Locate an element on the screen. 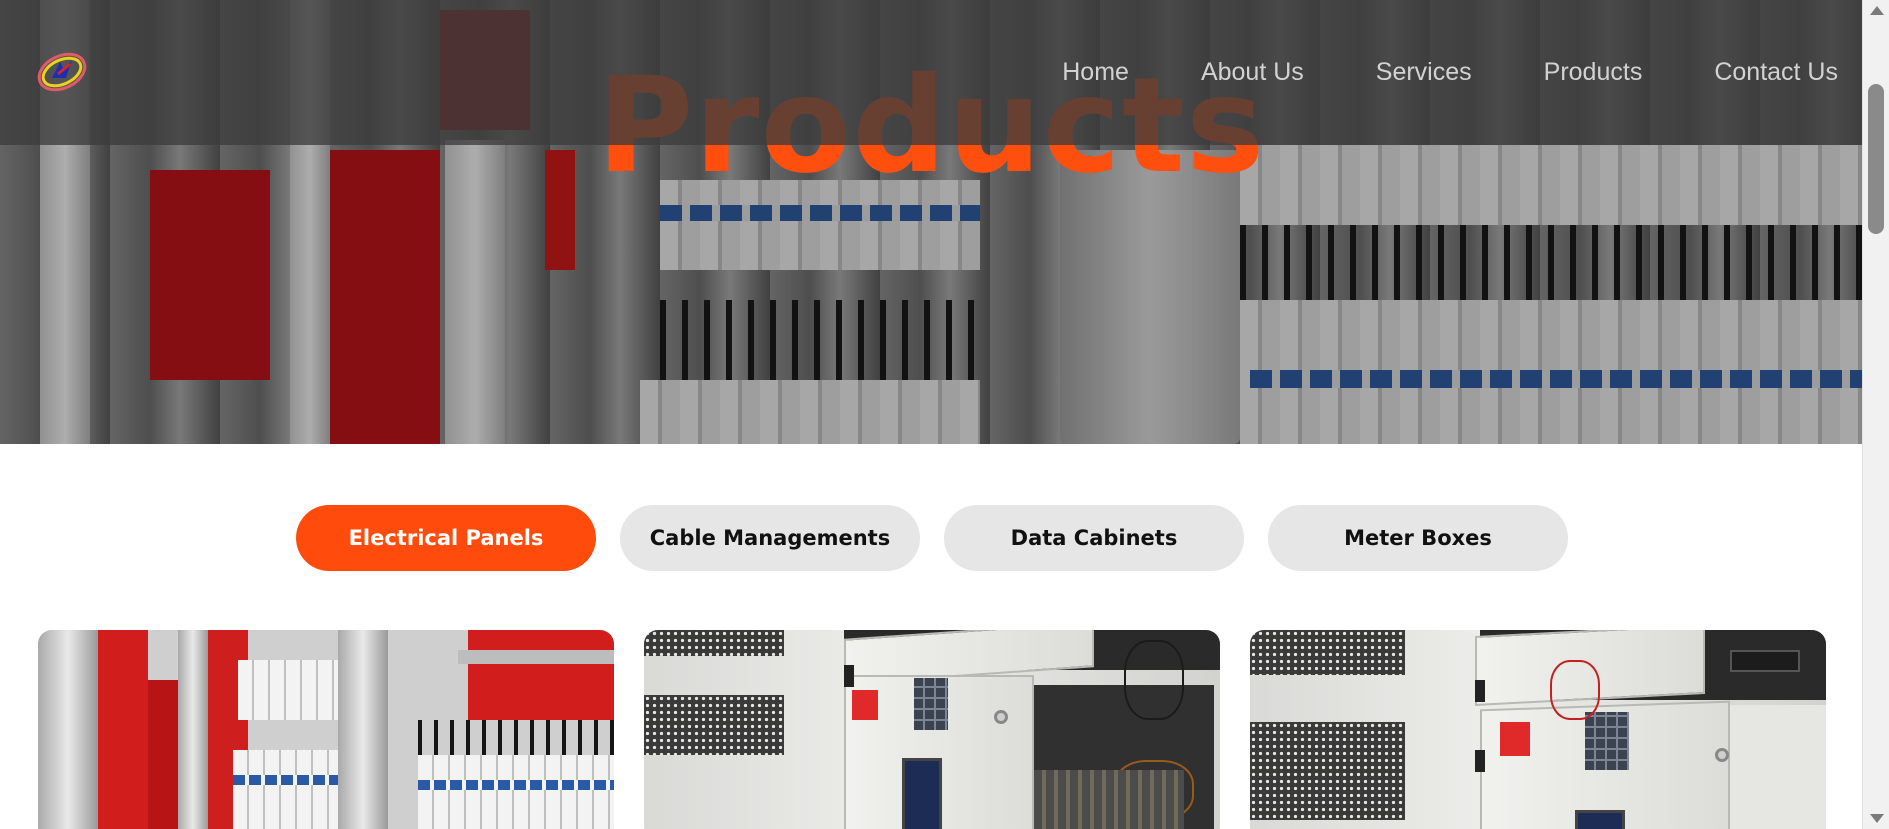 The image size is (1889, 829). nav-services: Services is located at coordinates (1424, 72).